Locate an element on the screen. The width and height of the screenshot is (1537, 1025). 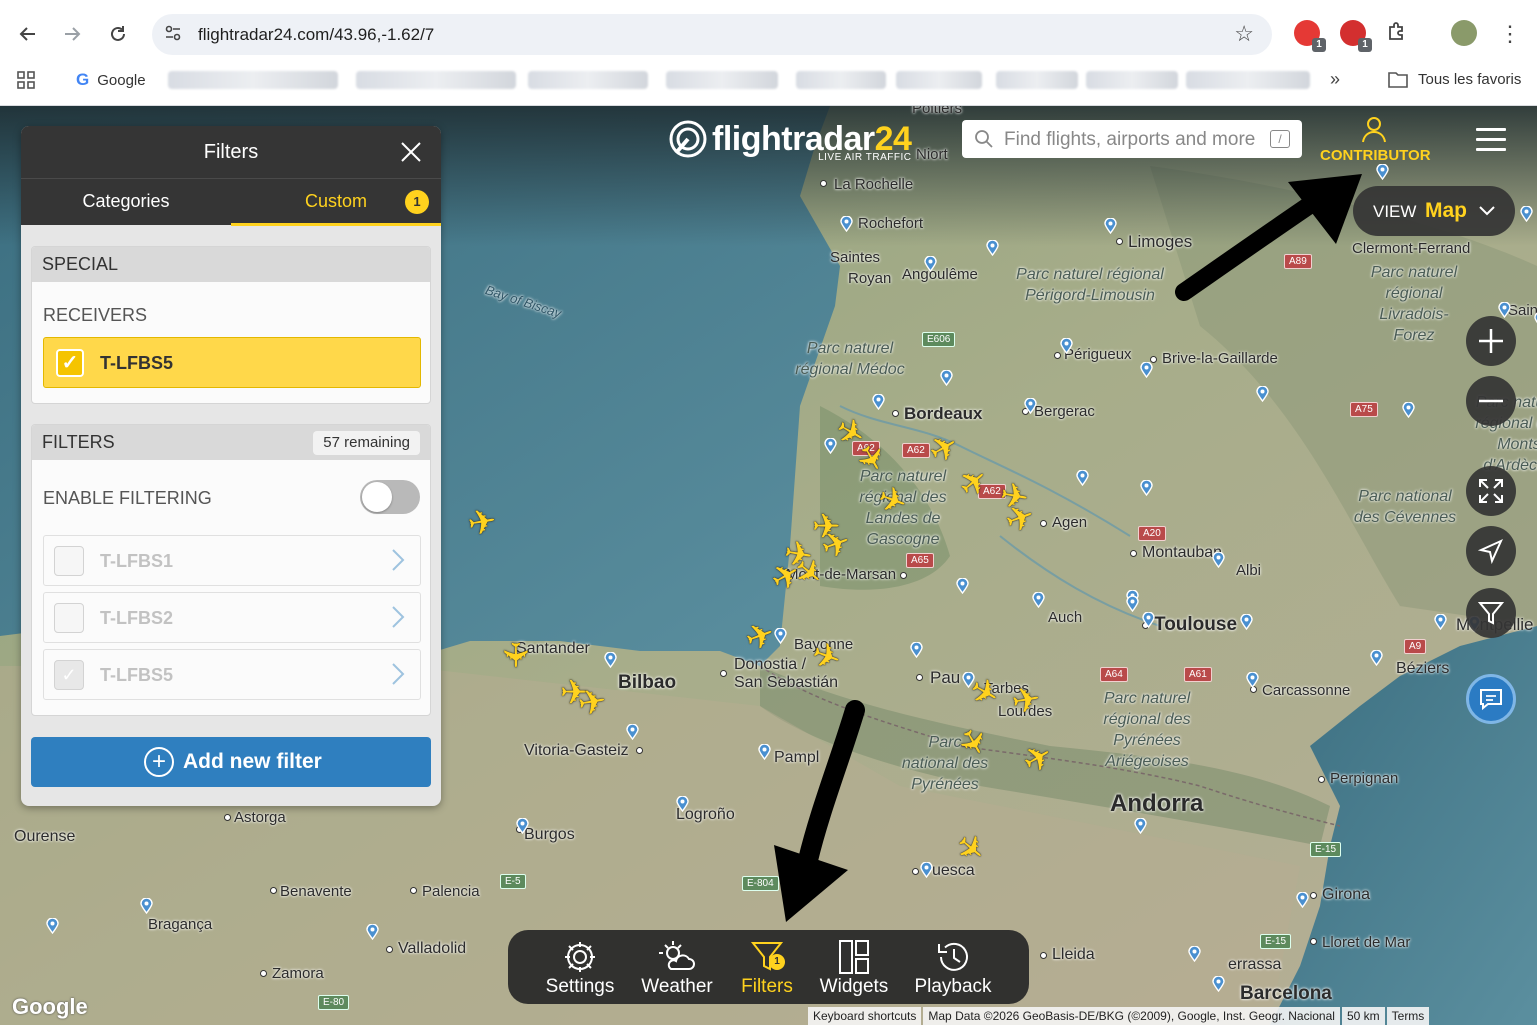
widgets-button: Widgets is located at coordinates (854, 967).